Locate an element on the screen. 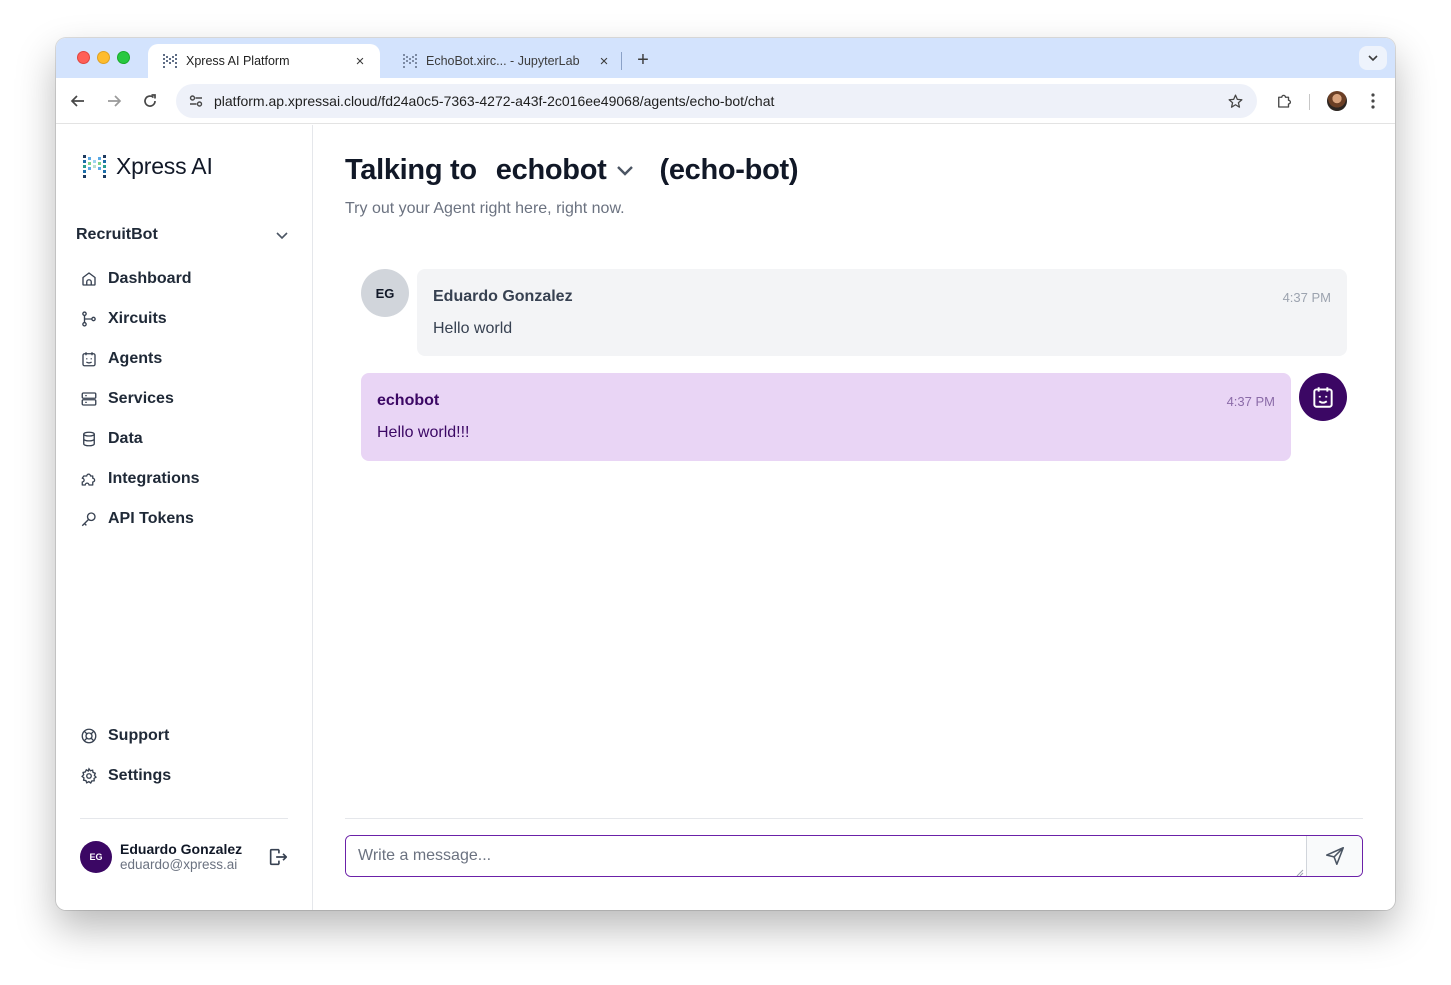 The image size is (1451, 985). secondary-nav: Support Settings is located at coordinates (184, 756).